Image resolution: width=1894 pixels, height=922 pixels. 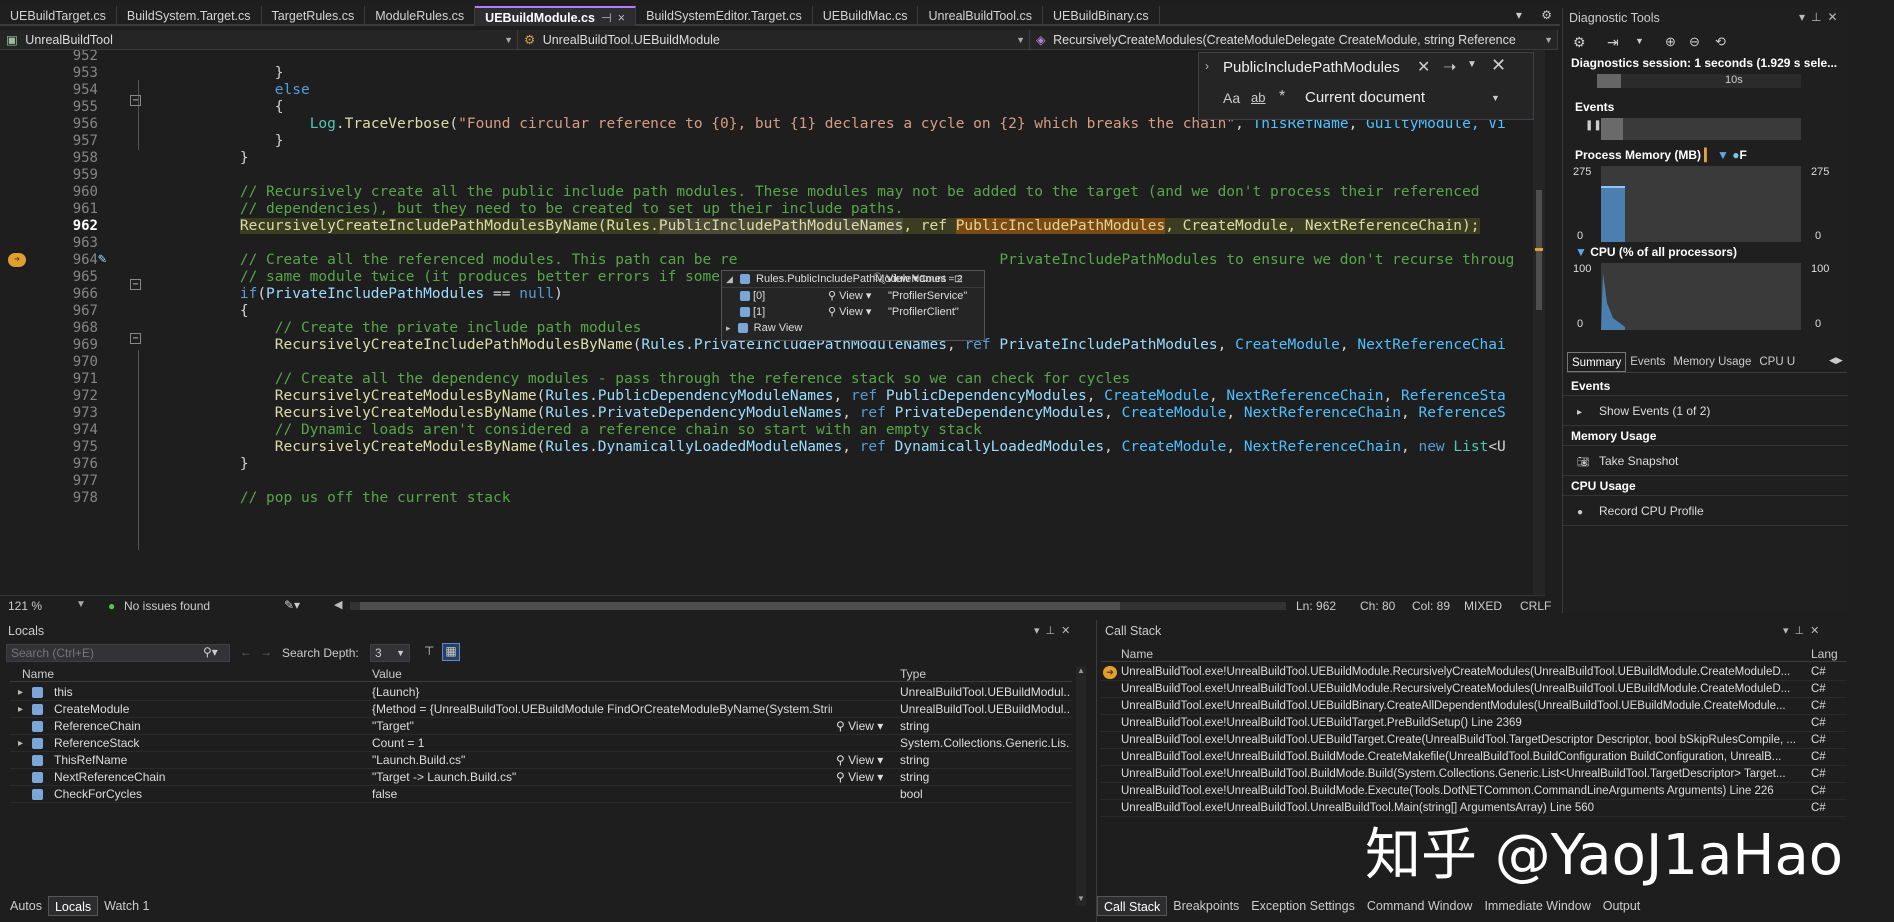 I want to click on bottom-tab-autos: Autos, so click(x=26, y=906).